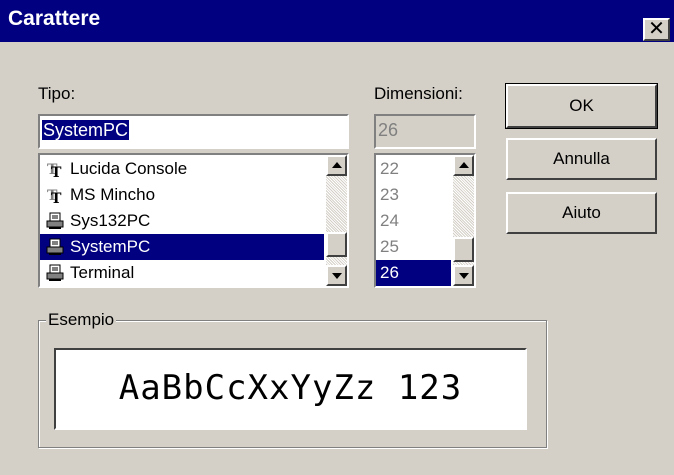 This screenshot has height=475, width=674. I want to click on font-name-input: SystemPC, so click(193, 131).